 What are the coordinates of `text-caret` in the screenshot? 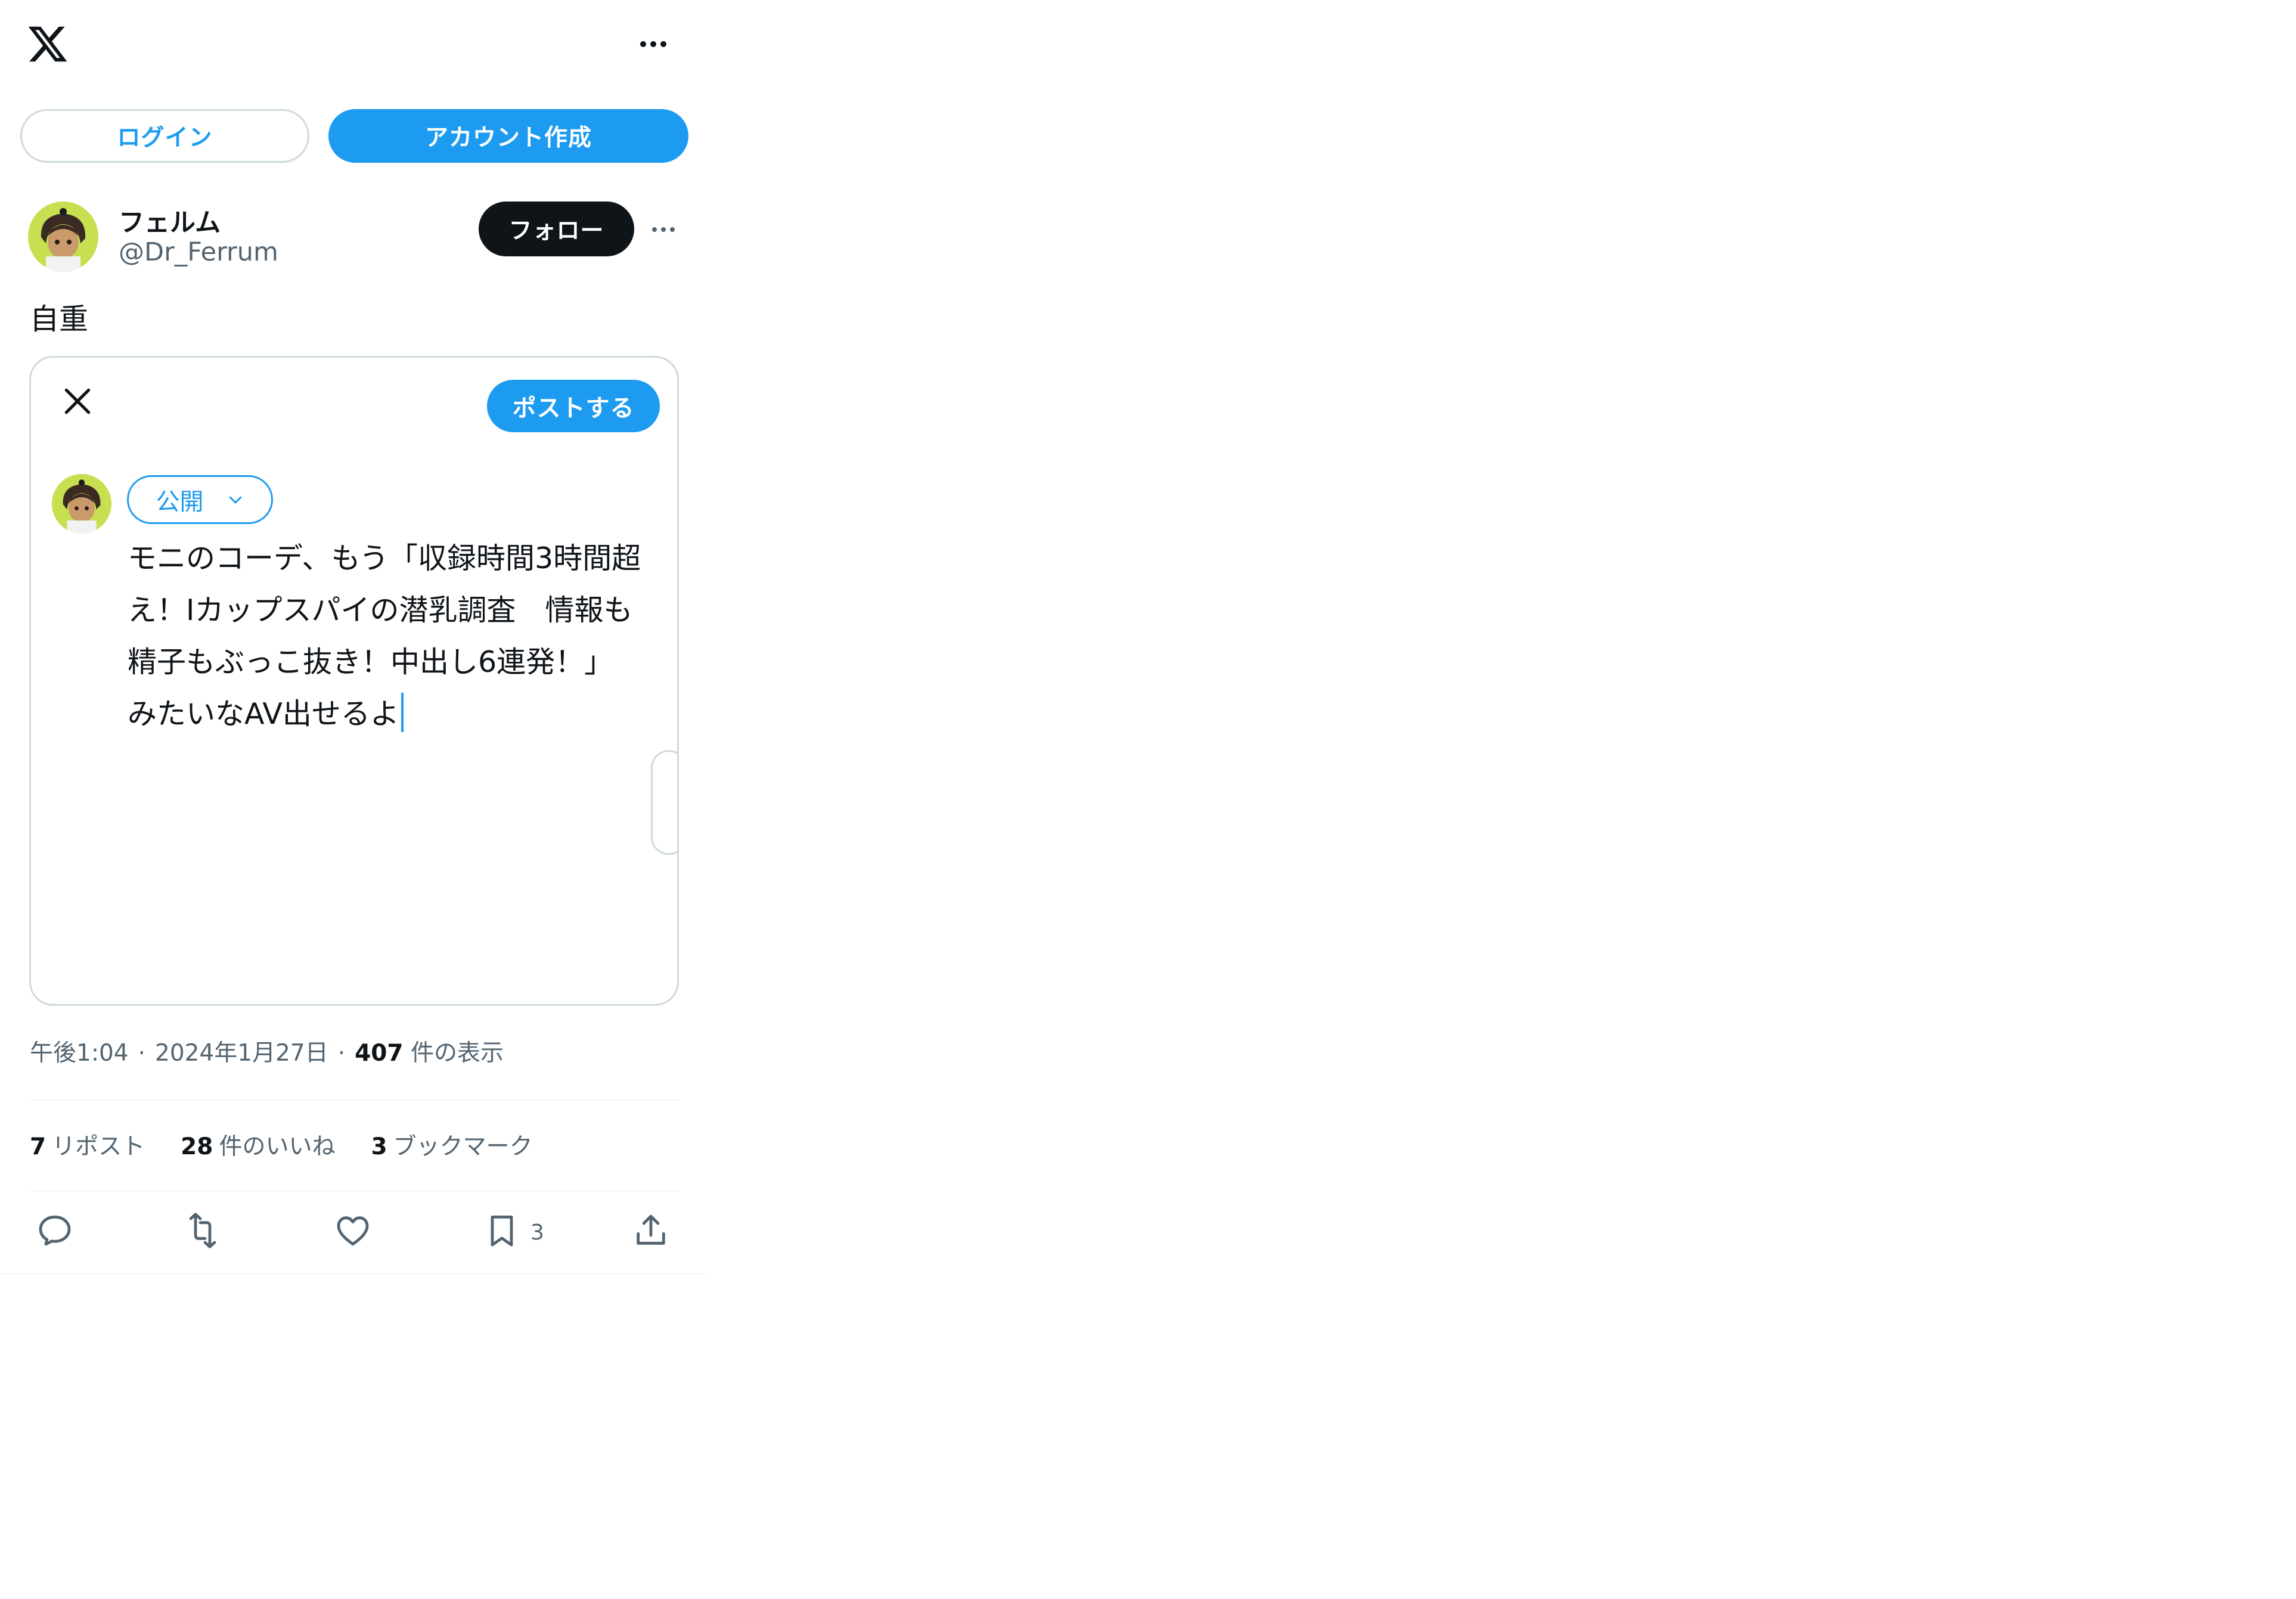 It's located at (403, 713).